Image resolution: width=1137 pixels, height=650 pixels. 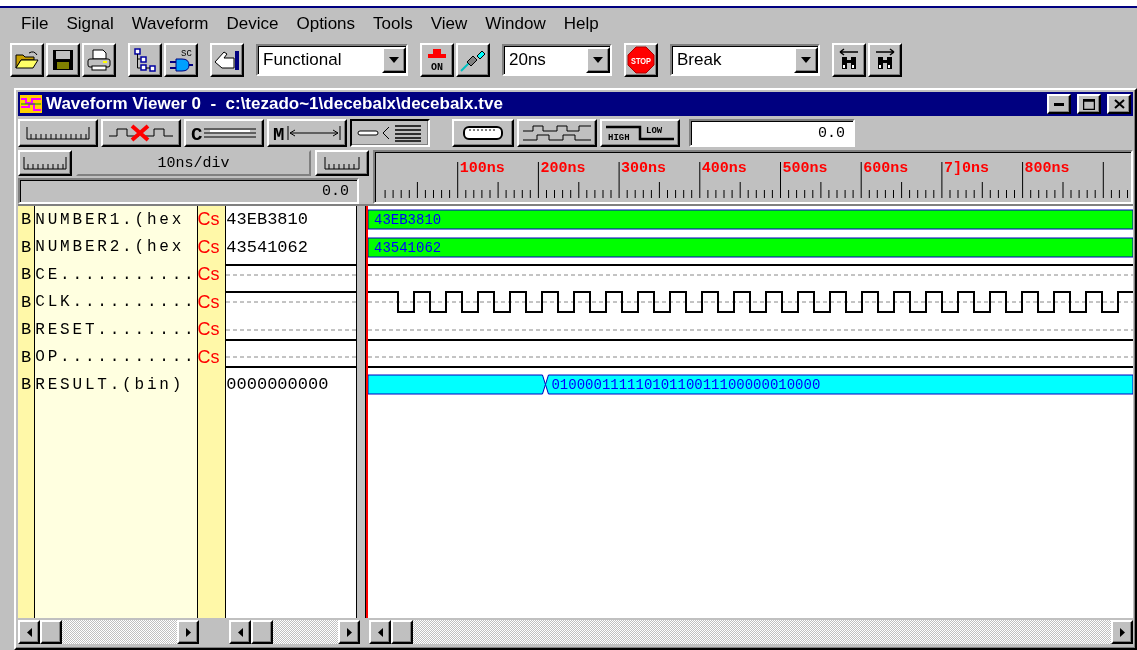 I want to click on bus-shape-icon, so click(x=483, y=133).